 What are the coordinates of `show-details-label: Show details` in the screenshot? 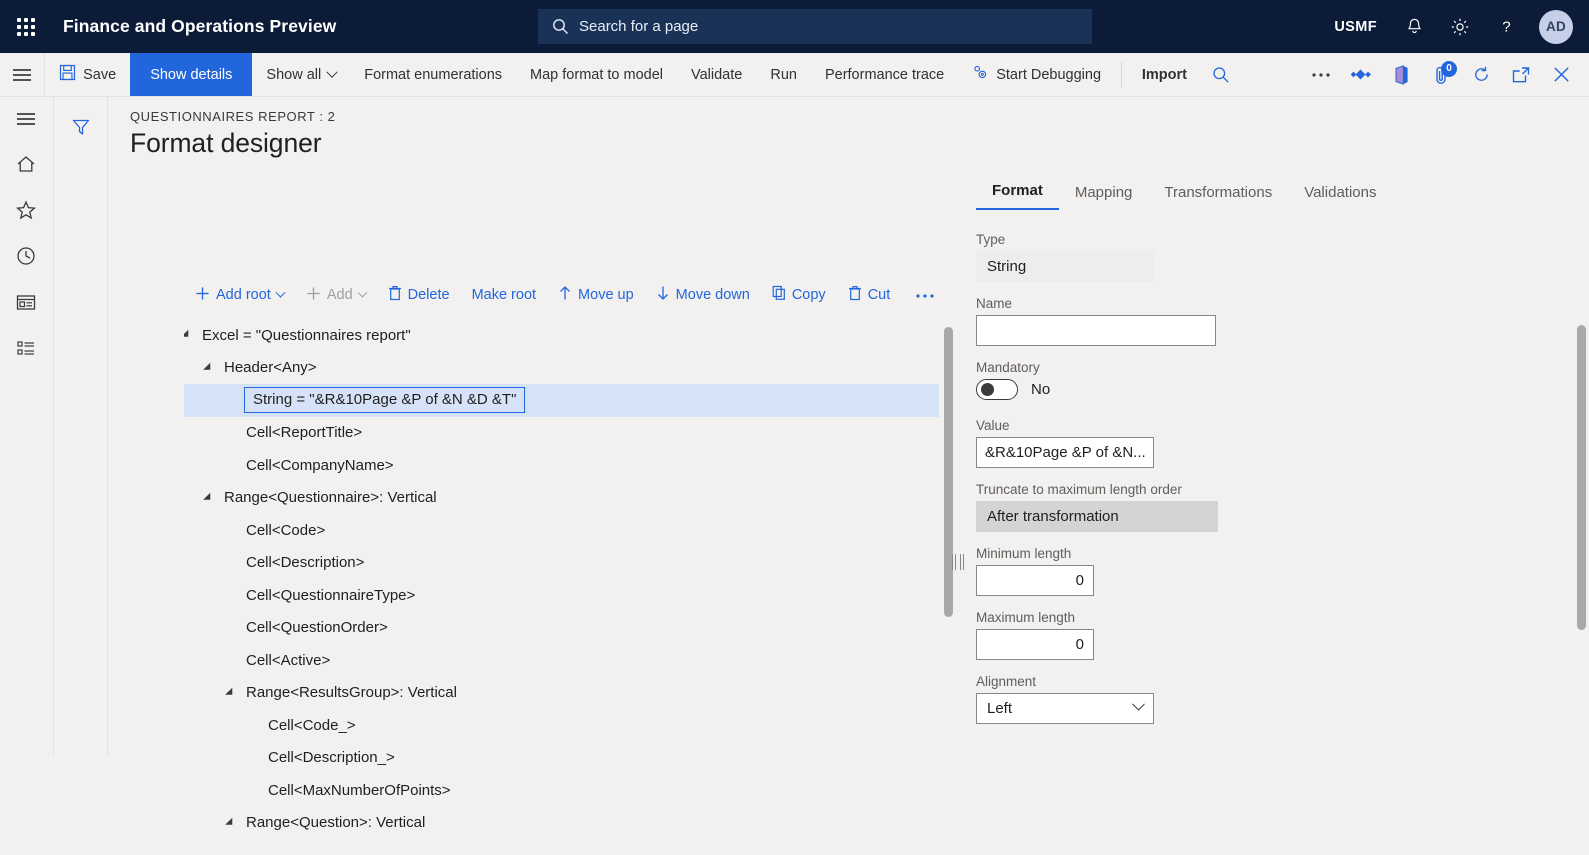 It's located at (191, 74).